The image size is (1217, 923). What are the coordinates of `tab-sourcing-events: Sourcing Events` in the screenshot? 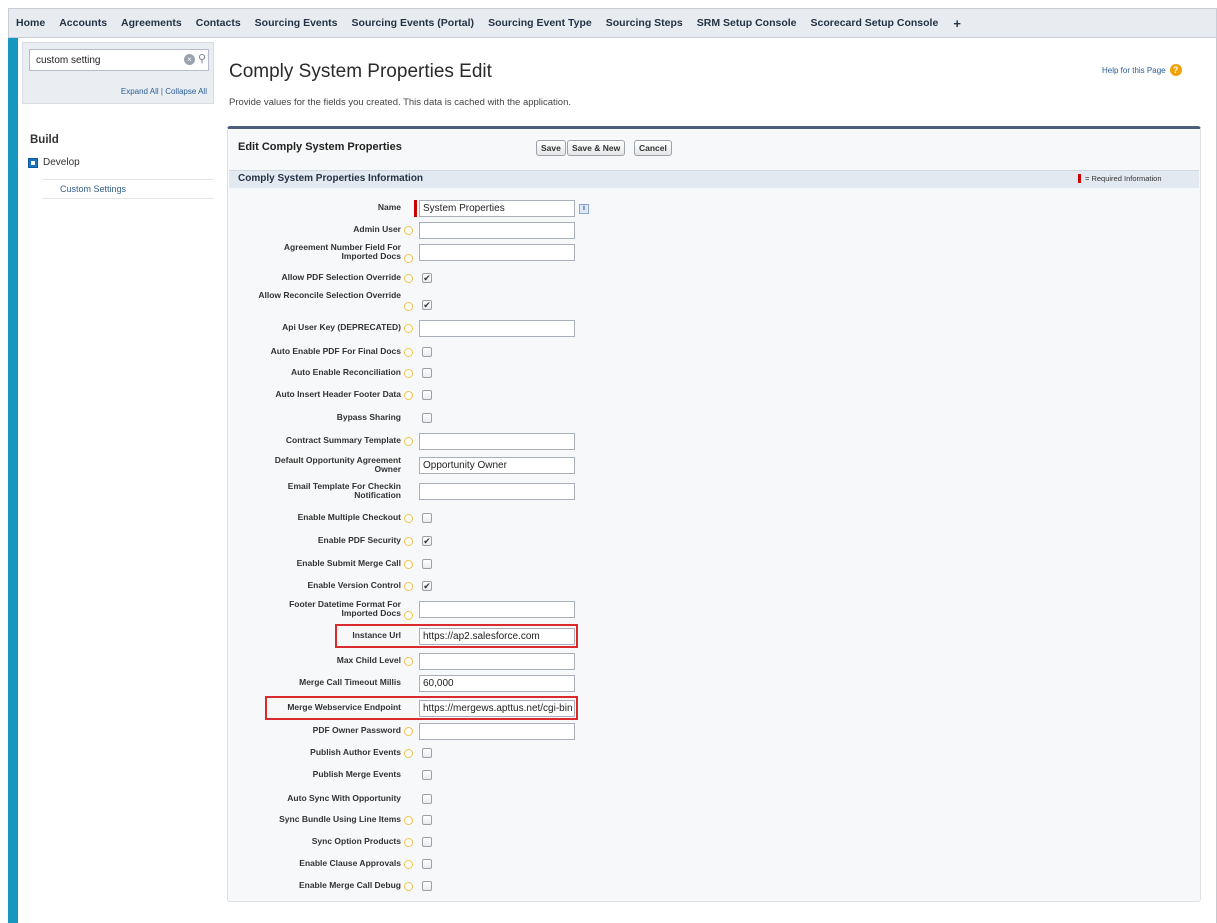 It's located at (296, 23).